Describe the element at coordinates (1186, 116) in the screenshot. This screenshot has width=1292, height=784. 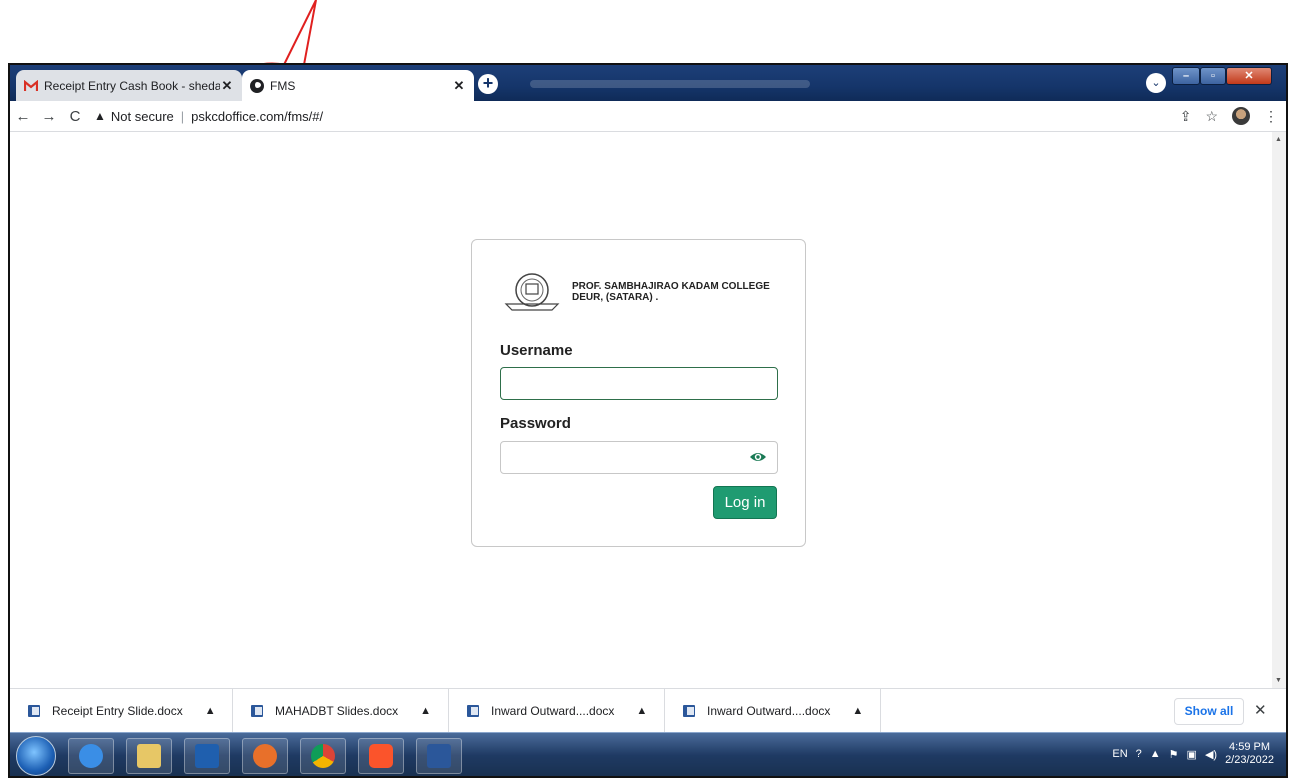
I see `share-icon: ⇪` at that location.